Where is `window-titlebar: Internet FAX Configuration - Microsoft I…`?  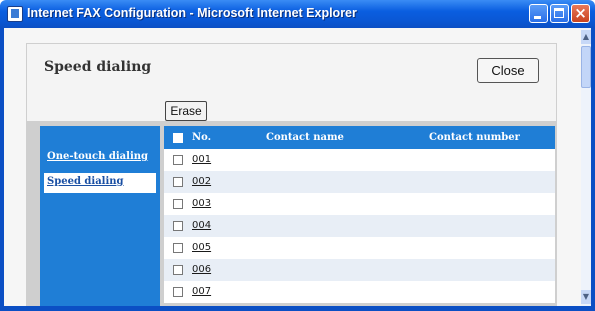 window-titlebar: Internet FAX Configuration - Microsoft I… is located at coordinates (297, 14).